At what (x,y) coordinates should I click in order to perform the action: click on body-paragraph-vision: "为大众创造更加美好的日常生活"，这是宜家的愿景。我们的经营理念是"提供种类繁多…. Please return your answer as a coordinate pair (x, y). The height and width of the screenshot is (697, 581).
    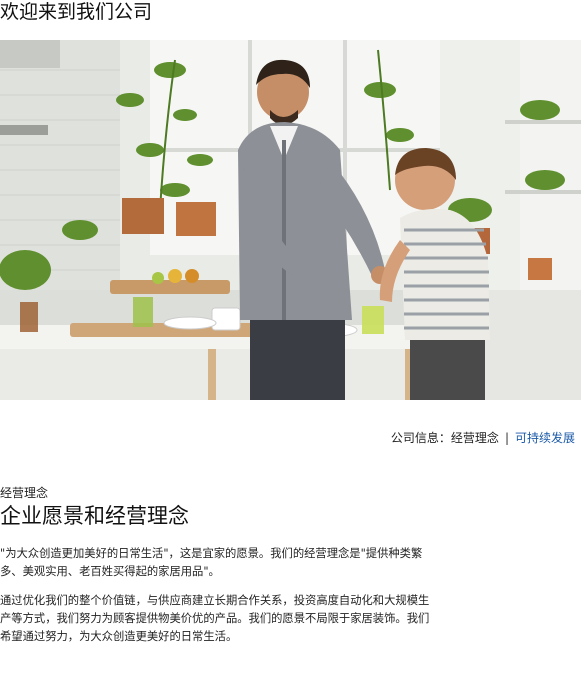
    Looking at the image, I should click on (211, 562).